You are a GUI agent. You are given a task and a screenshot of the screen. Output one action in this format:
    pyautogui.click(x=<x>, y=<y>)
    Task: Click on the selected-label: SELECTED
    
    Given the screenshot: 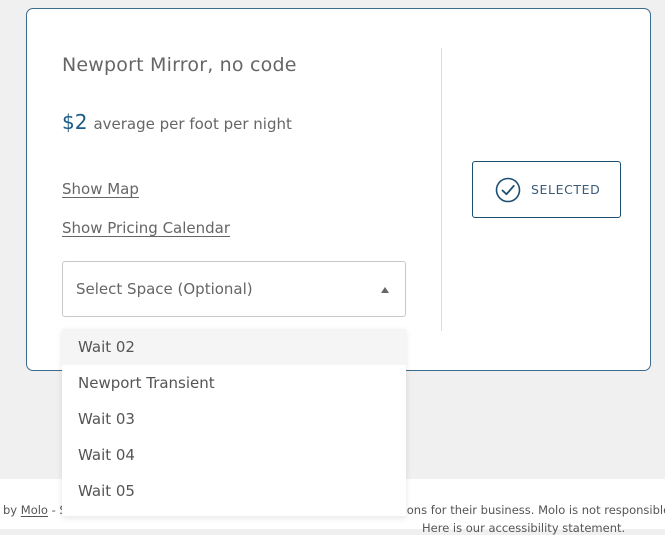 What is the action you would take?
    pyautogui.click(x=566, y=189)
    